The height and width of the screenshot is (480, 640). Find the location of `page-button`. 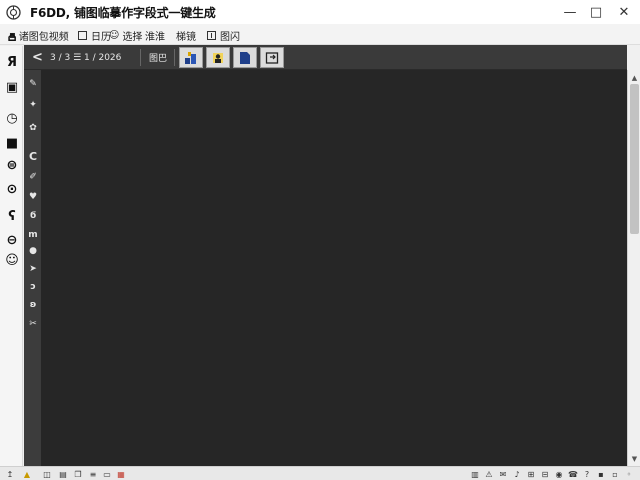

page-button is located at coordinates (245, 57).